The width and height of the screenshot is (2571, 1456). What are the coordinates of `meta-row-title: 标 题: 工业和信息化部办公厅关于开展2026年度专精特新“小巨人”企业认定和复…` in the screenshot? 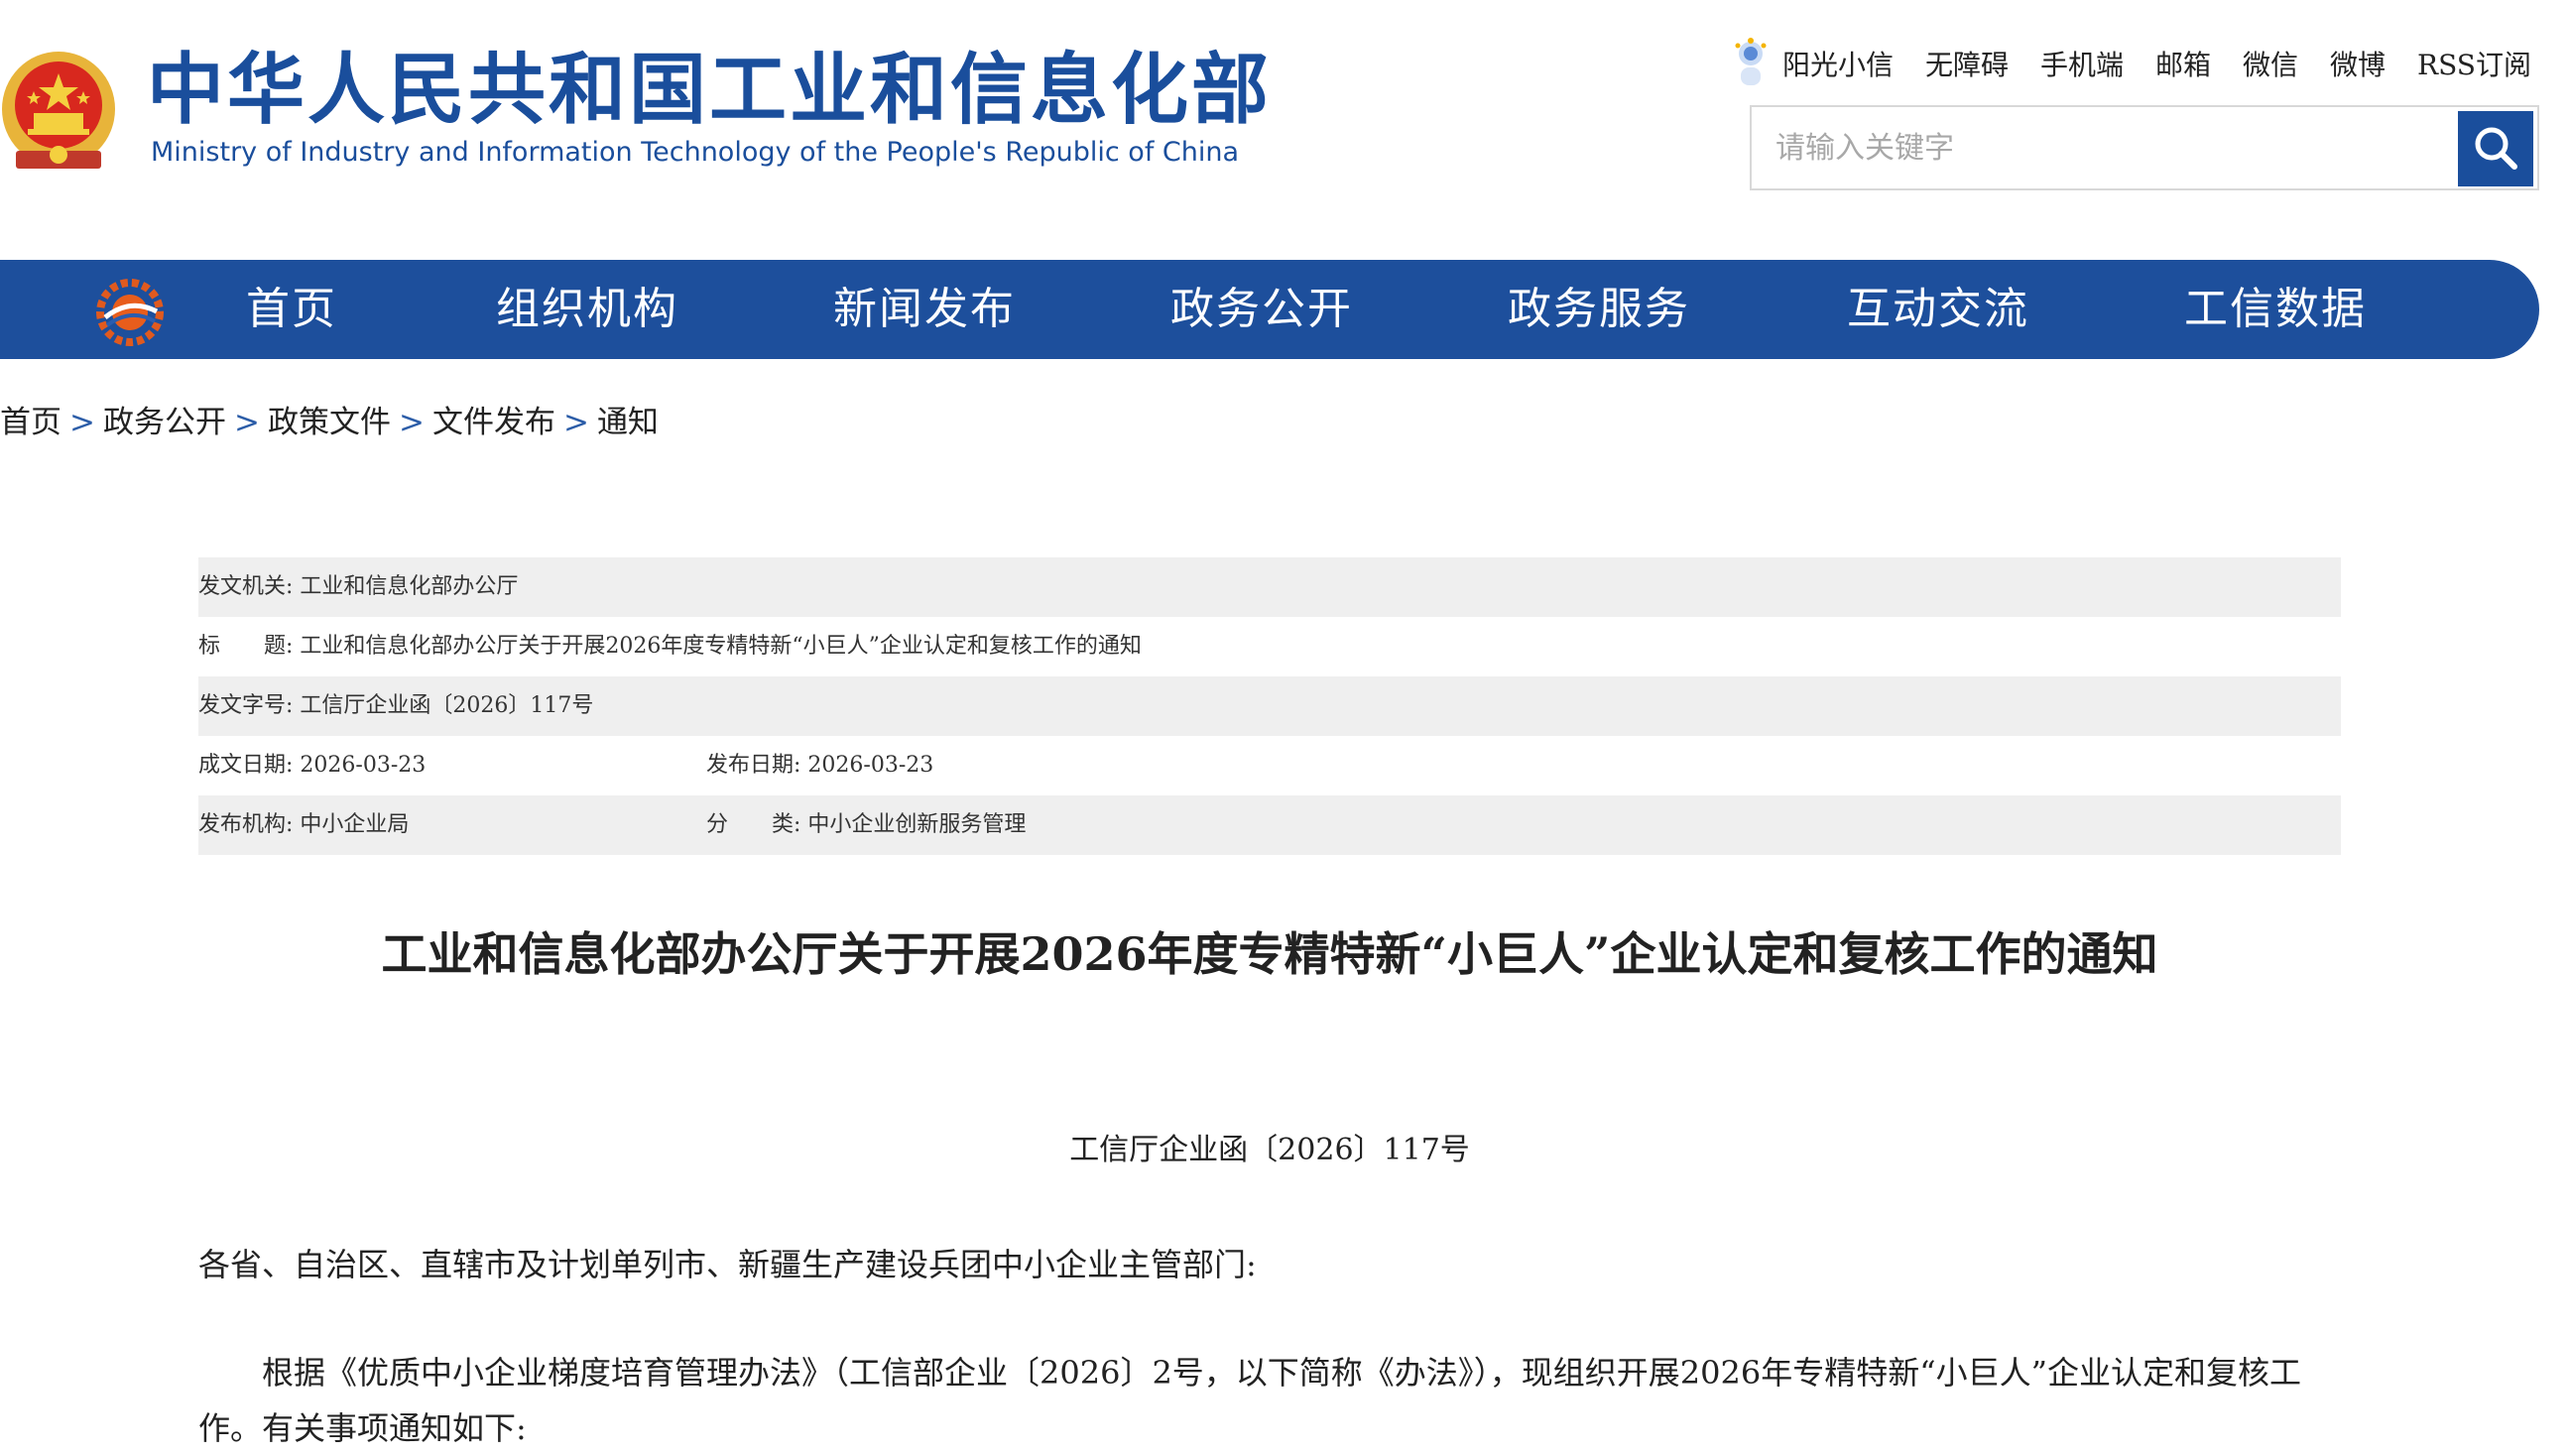 It's located at (1269, 646).